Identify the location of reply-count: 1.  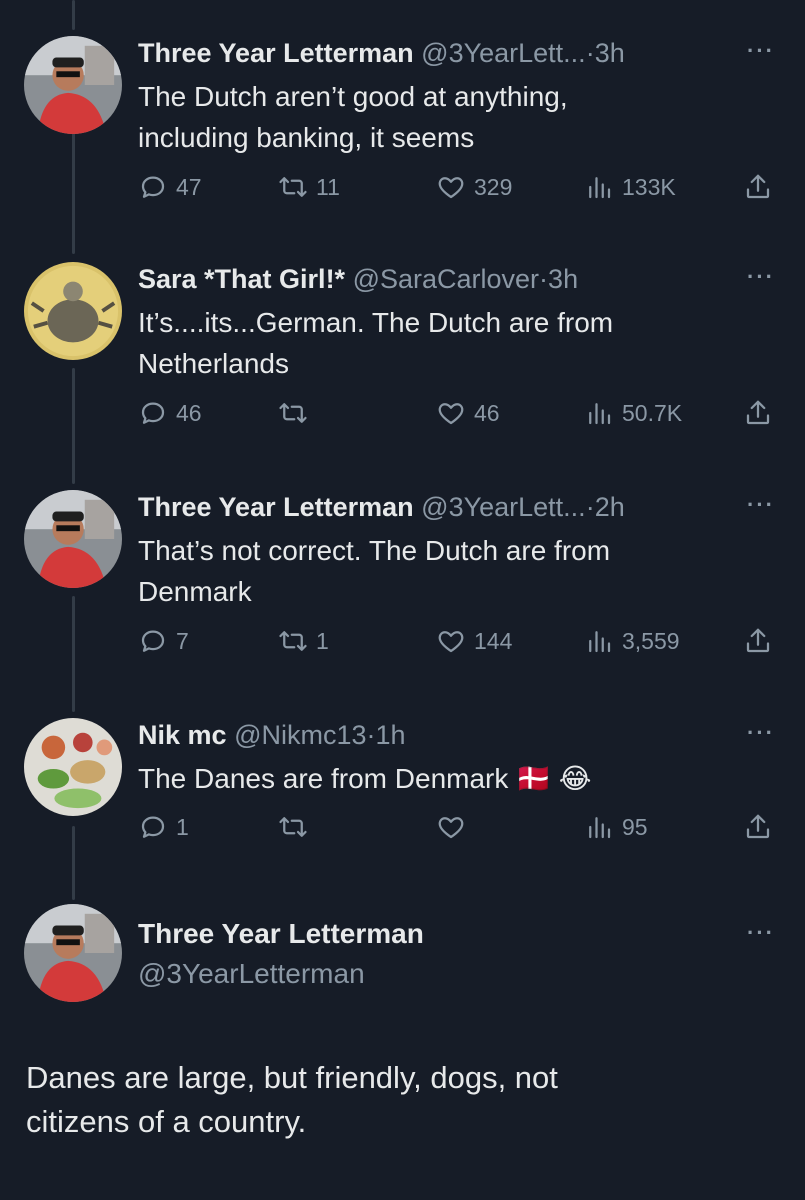
(182, 826).